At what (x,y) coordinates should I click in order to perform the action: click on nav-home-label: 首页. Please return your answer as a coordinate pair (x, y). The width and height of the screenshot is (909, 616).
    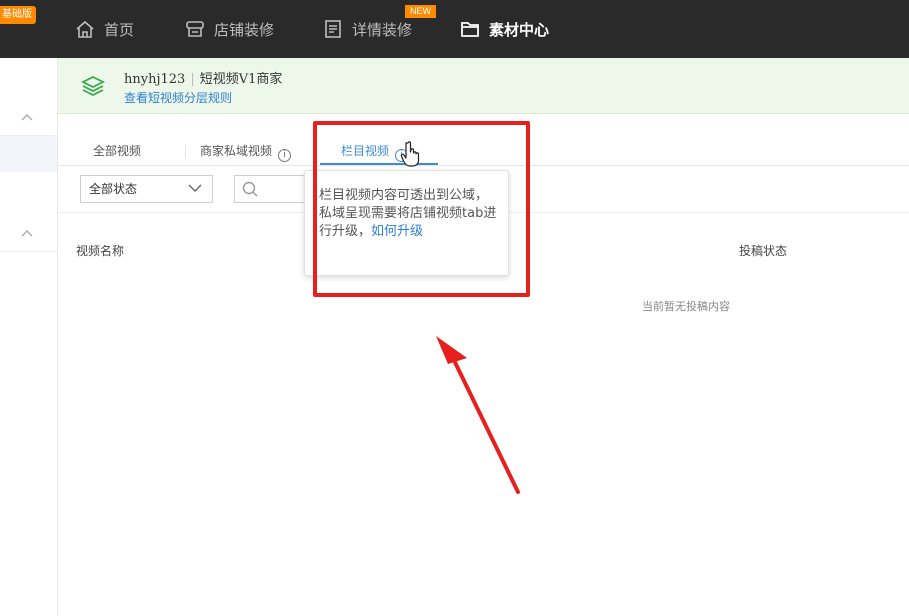
    Looking at the image, I should click on (119, 29).